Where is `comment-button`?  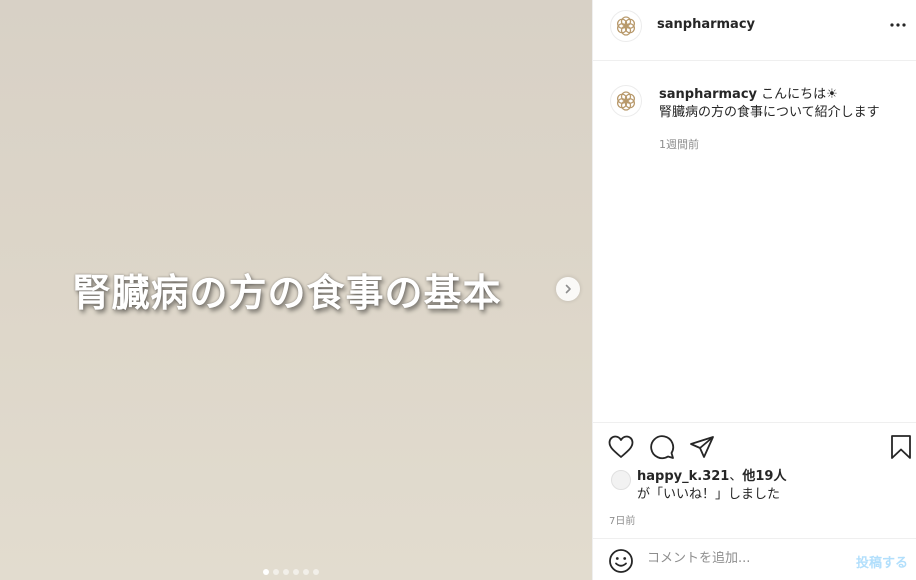
comment-button is located at coordinates (662, 447).